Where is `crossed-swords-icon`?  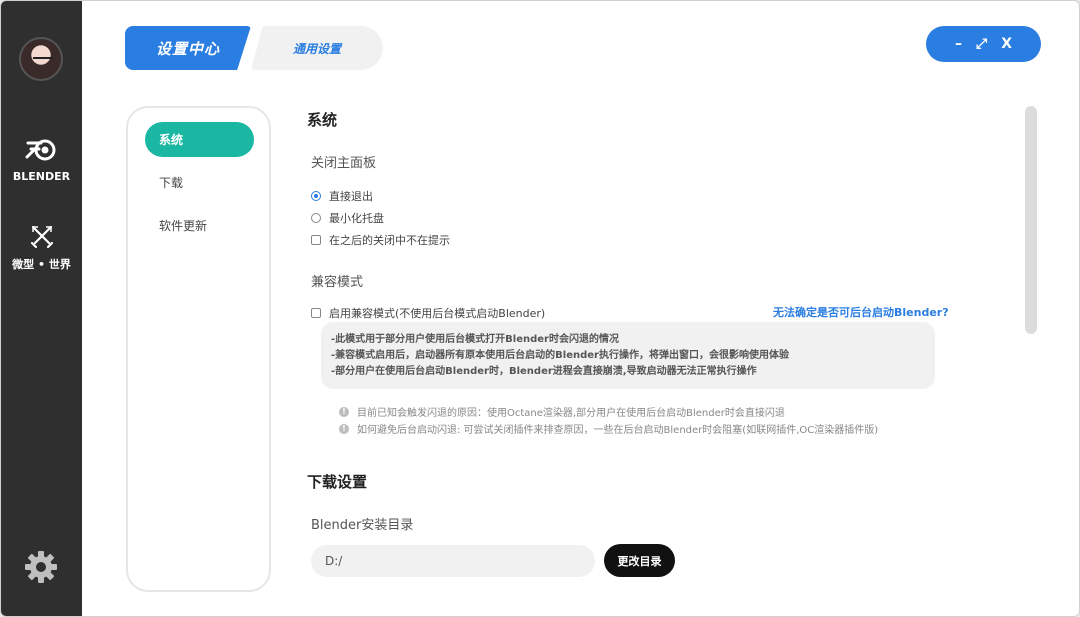
crossed-swords-icon is located at coordinates (41, 237).